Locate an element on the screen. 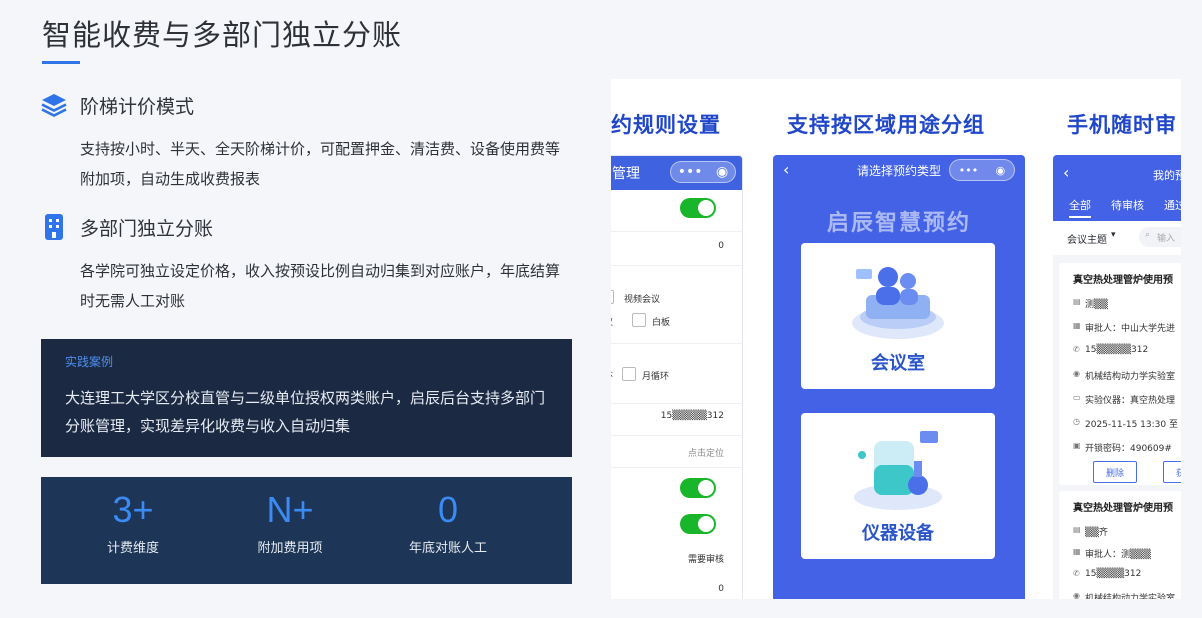 Image resolution: width=1202 pixels, height=618 pixels. stat-number: N+ is located at coordinates (290, 509).